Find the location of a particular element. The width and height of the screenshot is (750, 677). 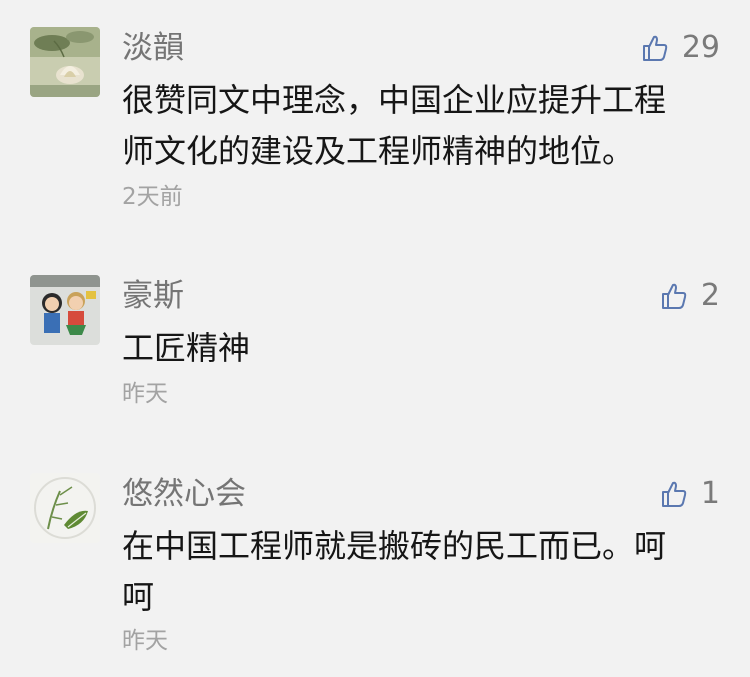

like-count: 29 is located at coordinates (700, 47).